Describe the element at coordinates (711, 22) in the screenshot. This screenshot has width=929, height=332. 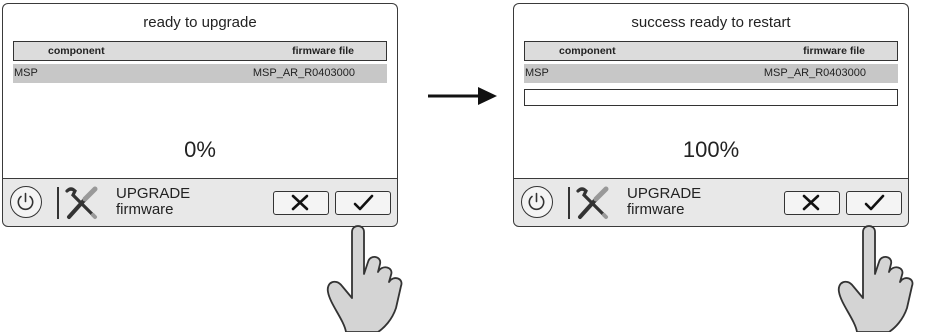
I see `screen-title: success ready to restart` at that location.